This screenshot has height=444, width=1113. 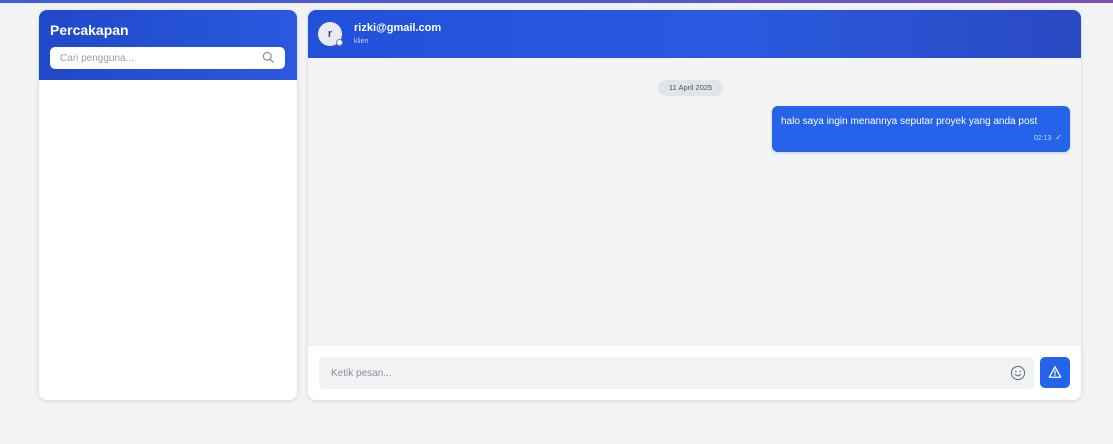 What do you see at coordinates (168, 45) in the screenshot?
I see `sidebar-header: Percakapan` at bounding box center [168, 45].